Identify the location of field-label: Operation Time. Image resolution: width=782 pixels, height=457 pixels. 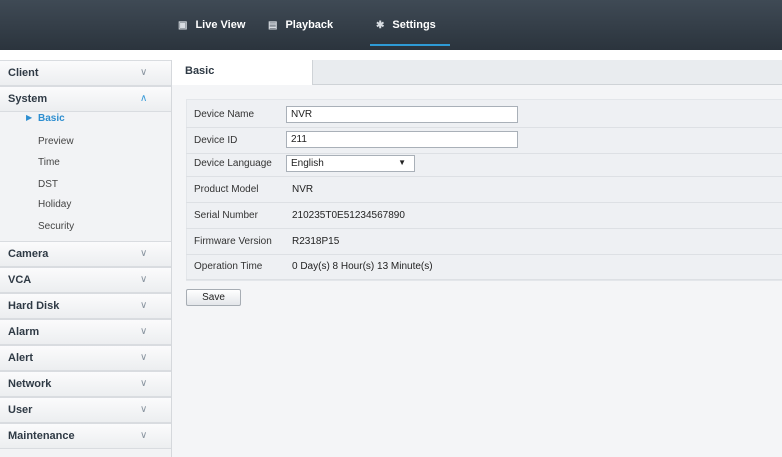
(228, 266).